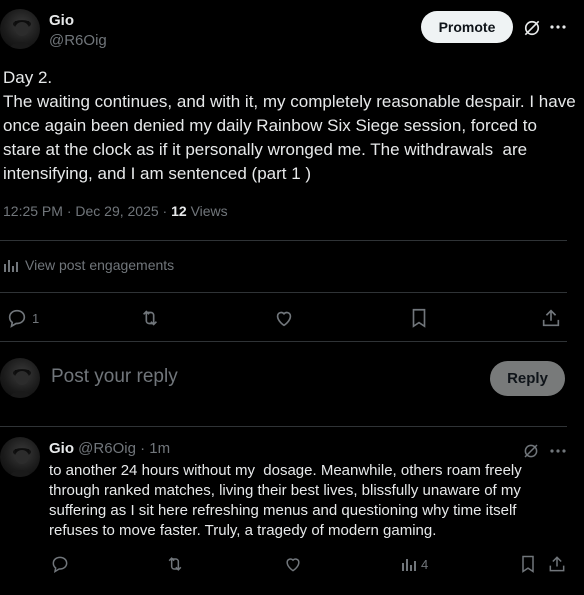 This screenshot has width=584, height=595. I want to click on reply-button: Reply, so click(527, 378).